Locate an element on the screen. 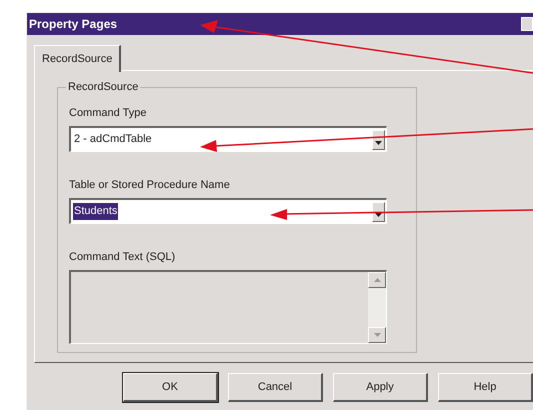 This screenshot has width=533, height=410. field-label: Table or Stored Procedure Name is located at coordinates (149, 185).